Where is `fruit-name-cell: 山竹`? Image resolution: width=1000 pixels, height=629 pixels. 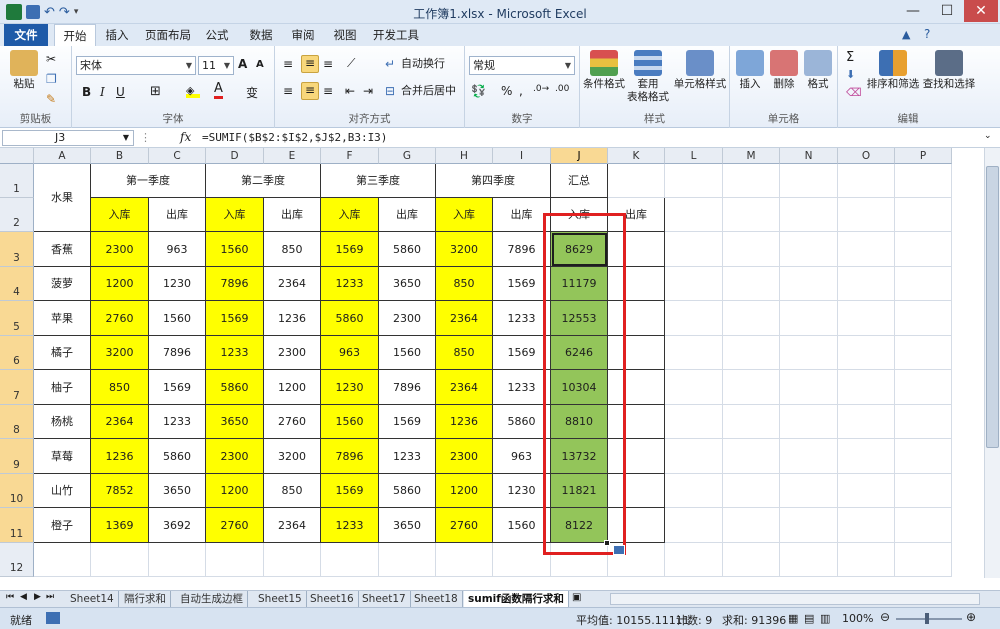
fruit-name-cell: 山竹 is located at coordinates (62, 491).